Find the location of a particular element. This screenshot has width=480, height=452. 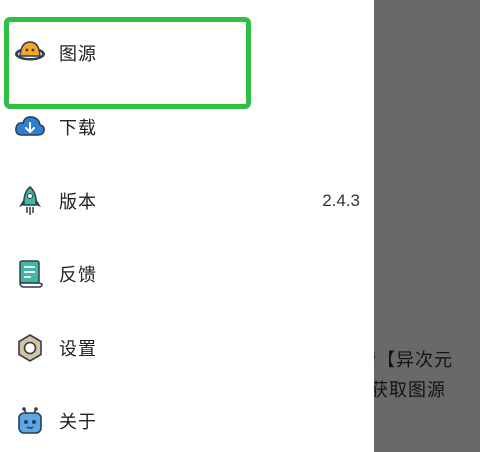

menu-item-label: 设置 is located at coordinates (78, 349).